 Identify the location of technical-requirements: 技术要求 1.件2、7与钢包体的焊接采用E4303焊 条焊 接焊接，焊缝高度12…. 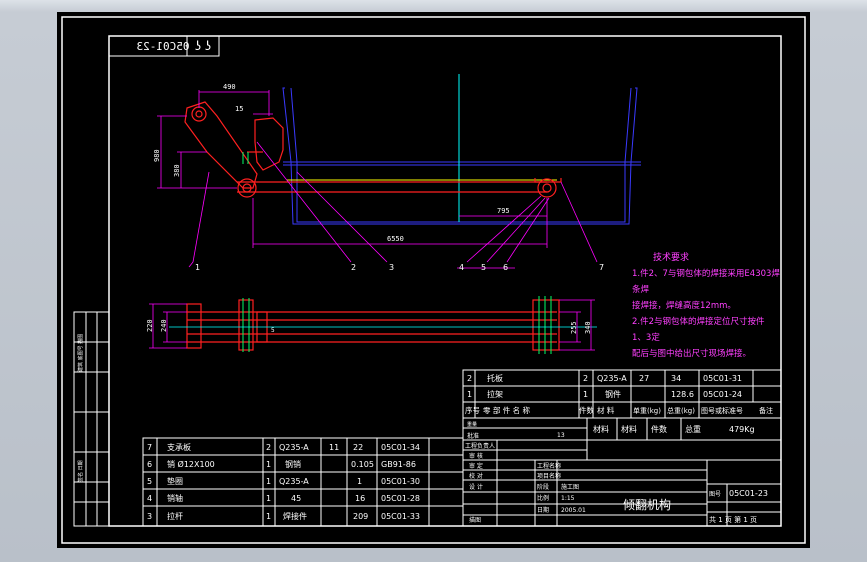
(706, 305).